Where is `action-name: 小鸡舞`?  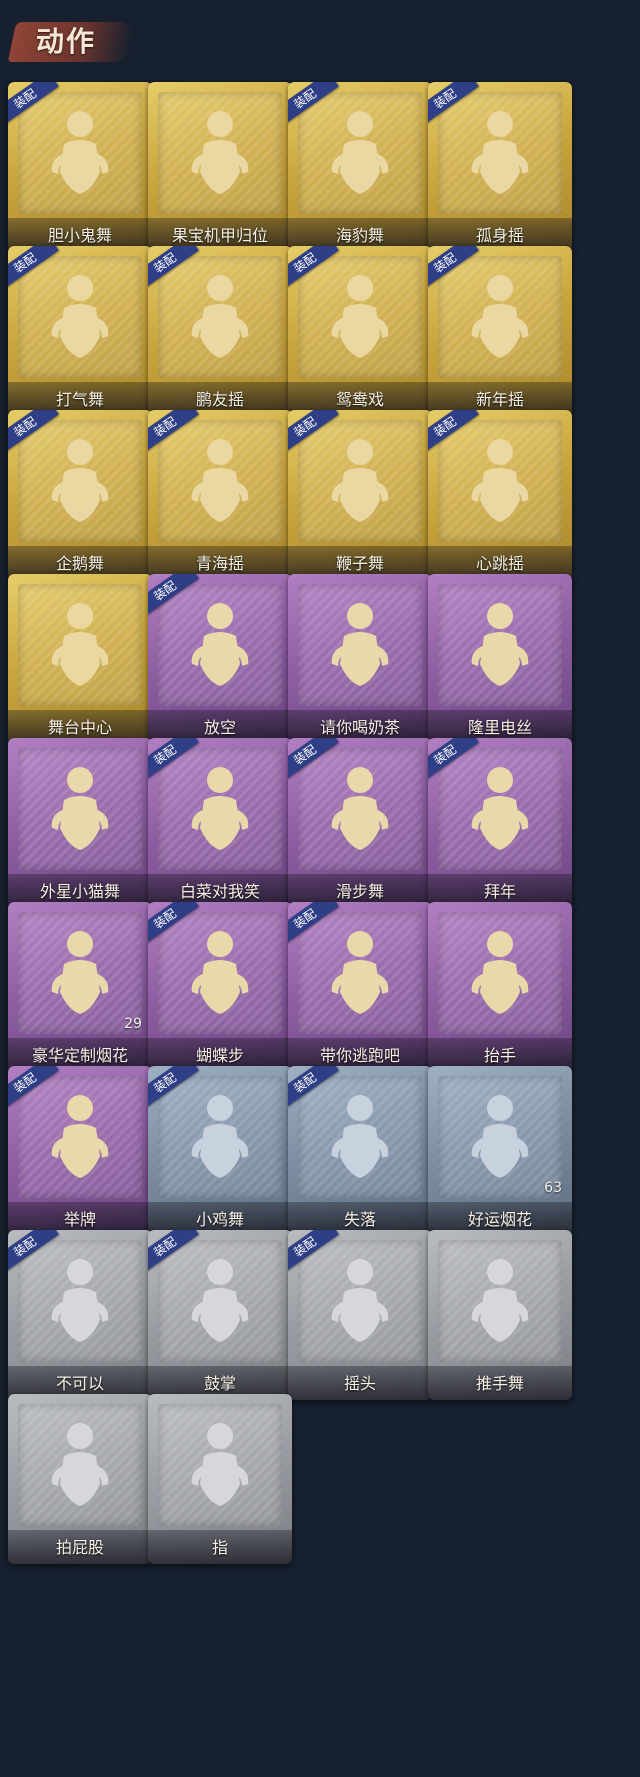
action-name: 小鸡舞 is located at coordinates (219, 1219).